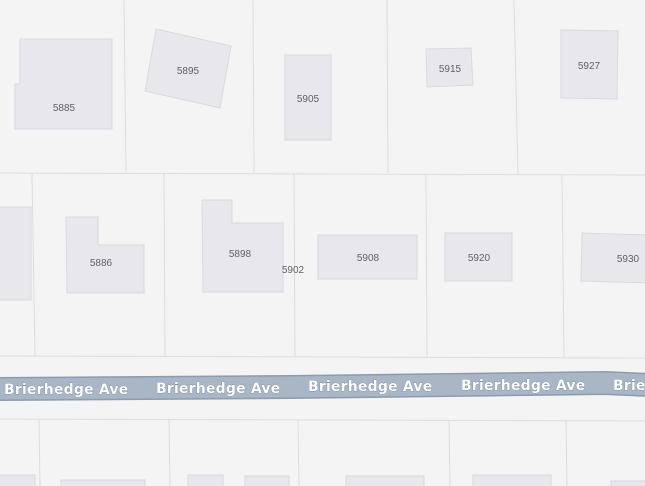 This screenshot has width=645, height=486. I want to click on building-address: 5930, so click(628, 259).